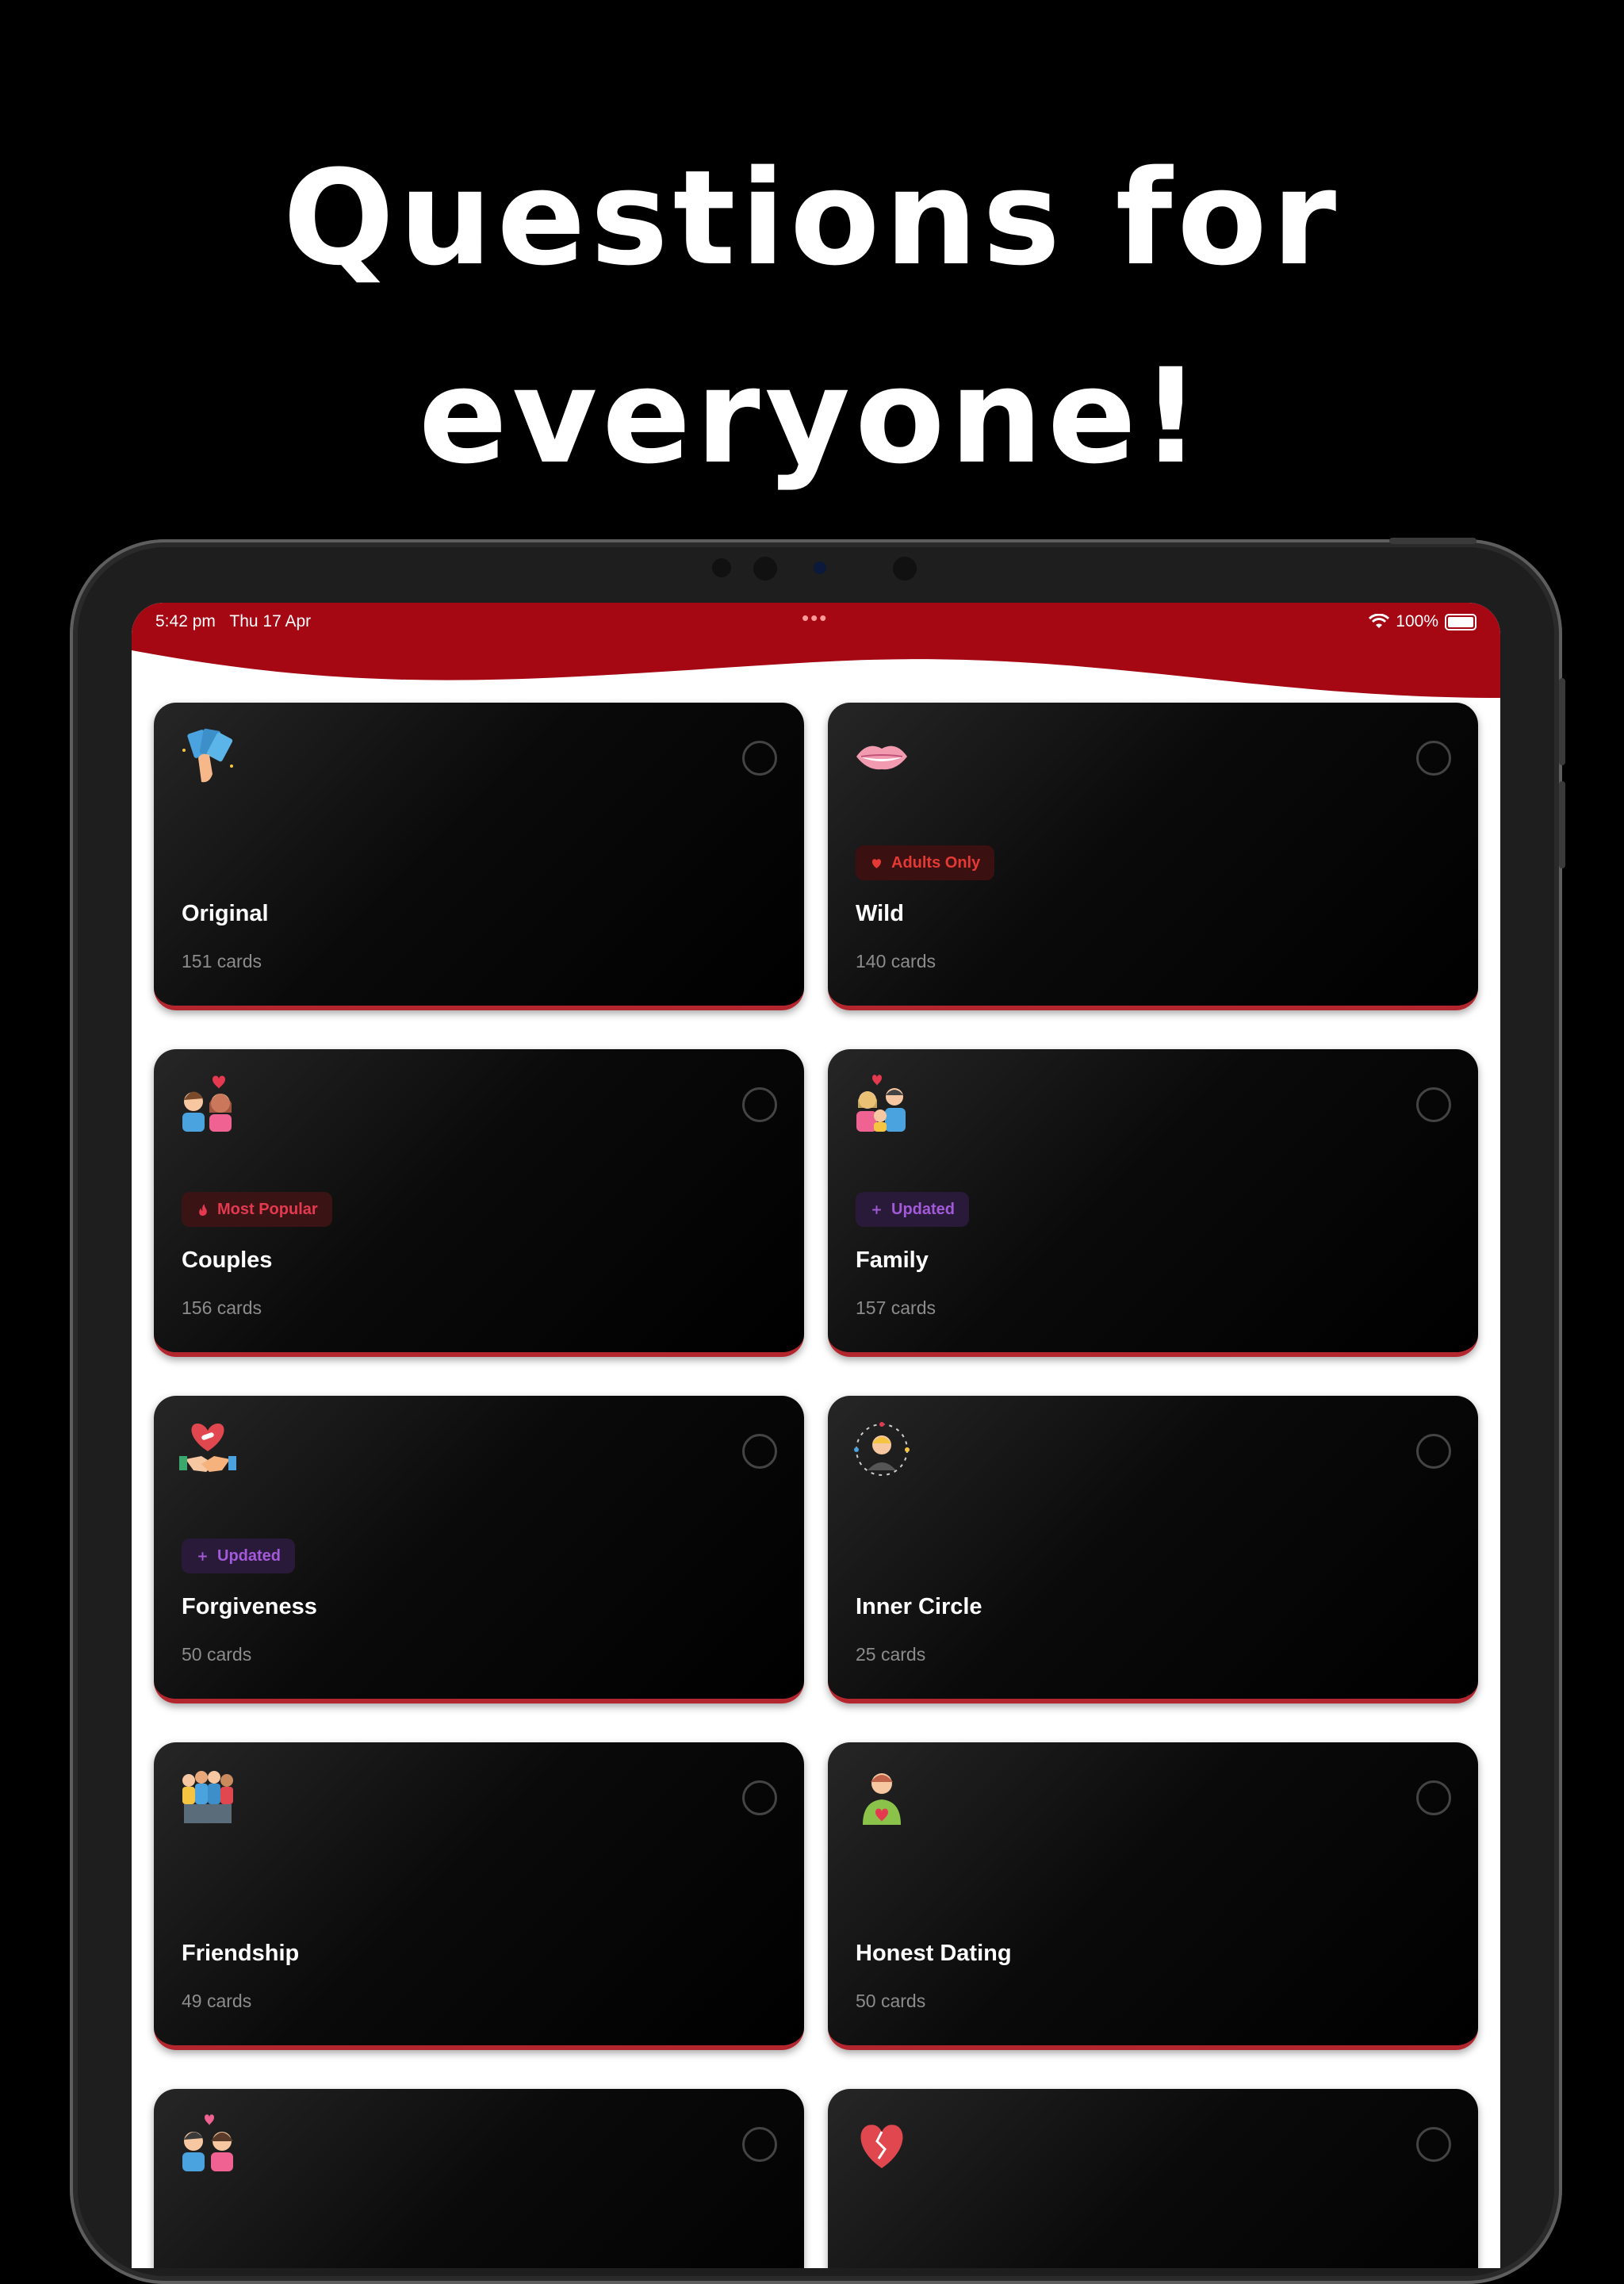  What do you see at coordinates (812, 218) in the screenshot?
I see `headline-line-1: Questions for` at bounding box center [812, 218].